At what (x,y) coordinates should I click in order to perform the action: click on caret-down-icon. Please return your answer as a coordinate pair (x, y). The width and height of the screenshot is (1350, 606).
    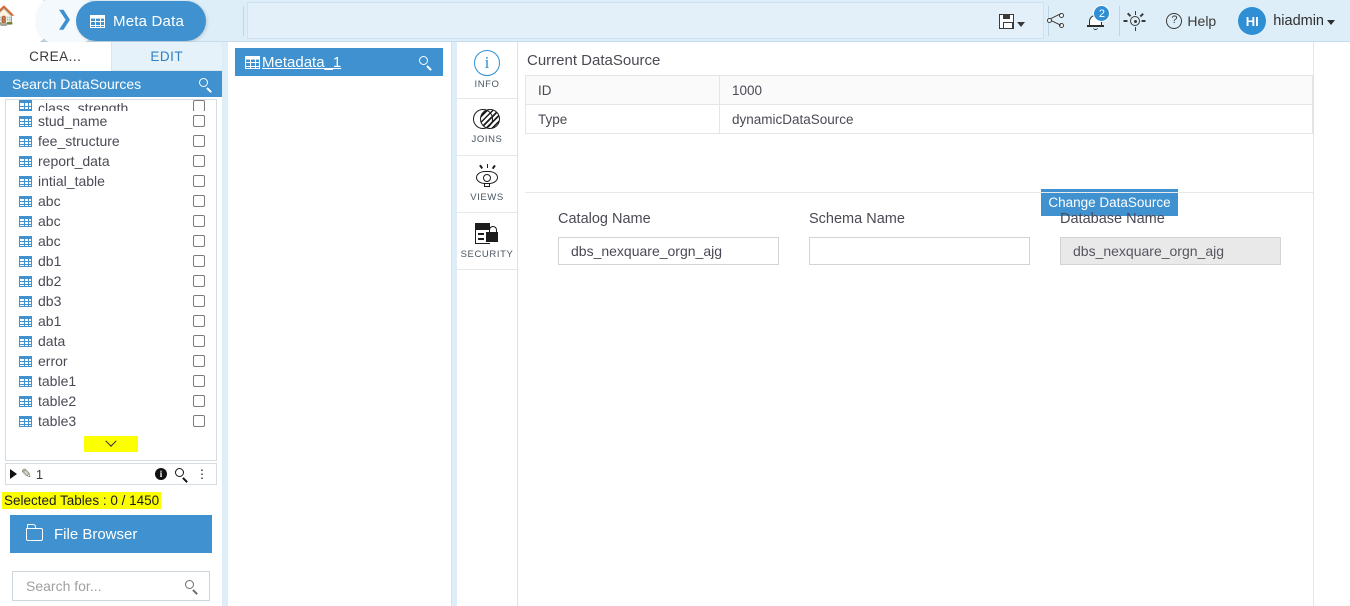
    Looking at the image, I should click on (1331, 22).